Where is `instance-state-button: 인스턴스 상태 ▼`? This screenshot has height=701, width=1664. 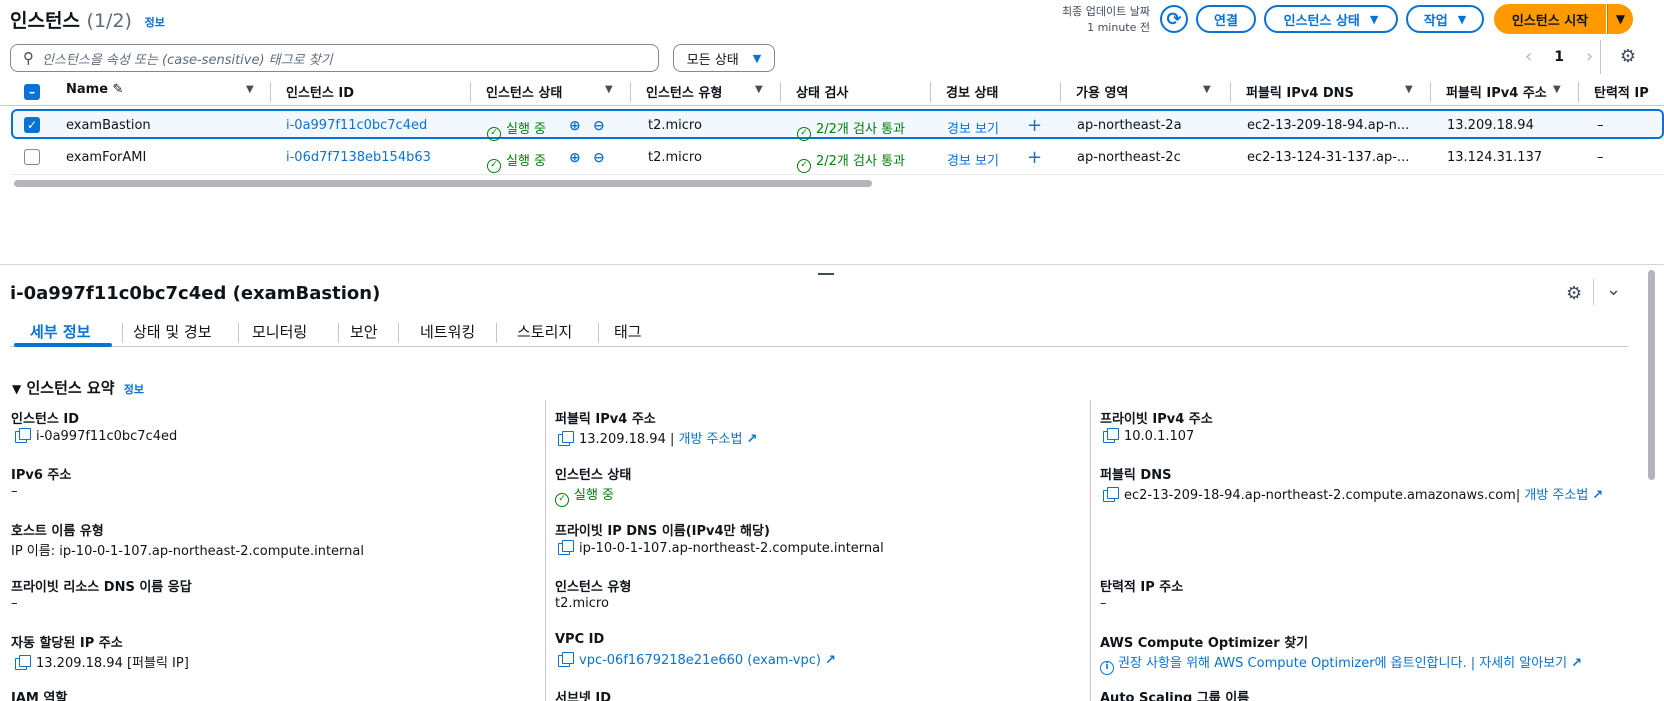 instance-state-button: 인스턴스 상태 ▼ is located at coordinates (1331, 19).